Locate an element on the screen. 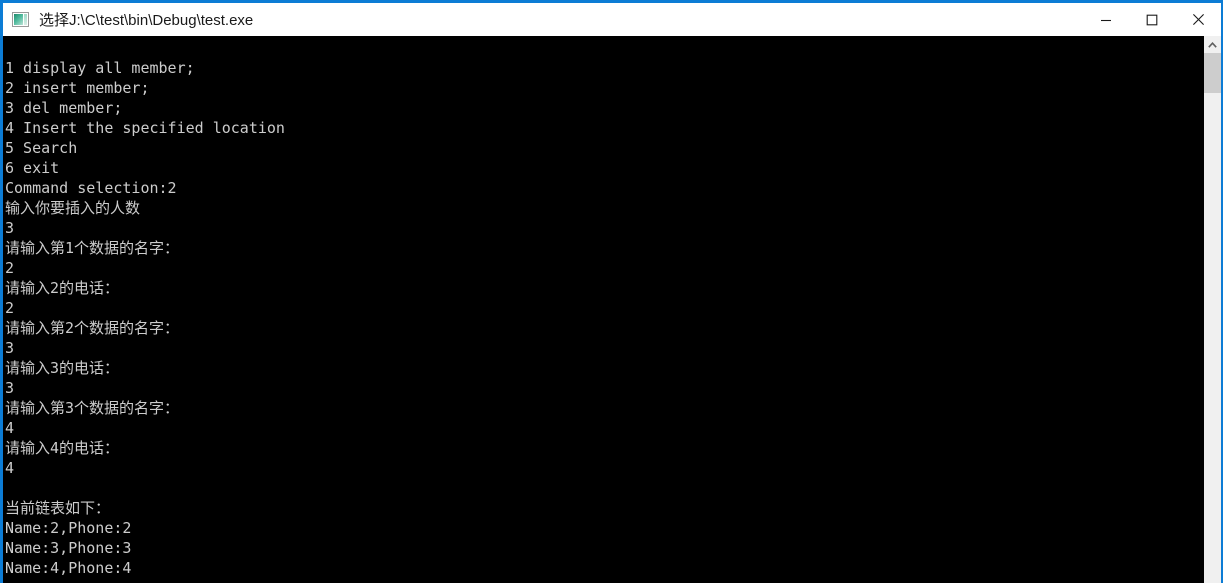 The width and height of the screenshot is (1223, 583). console-line: 请输入4的电话： is located at coordinates (62, 448).